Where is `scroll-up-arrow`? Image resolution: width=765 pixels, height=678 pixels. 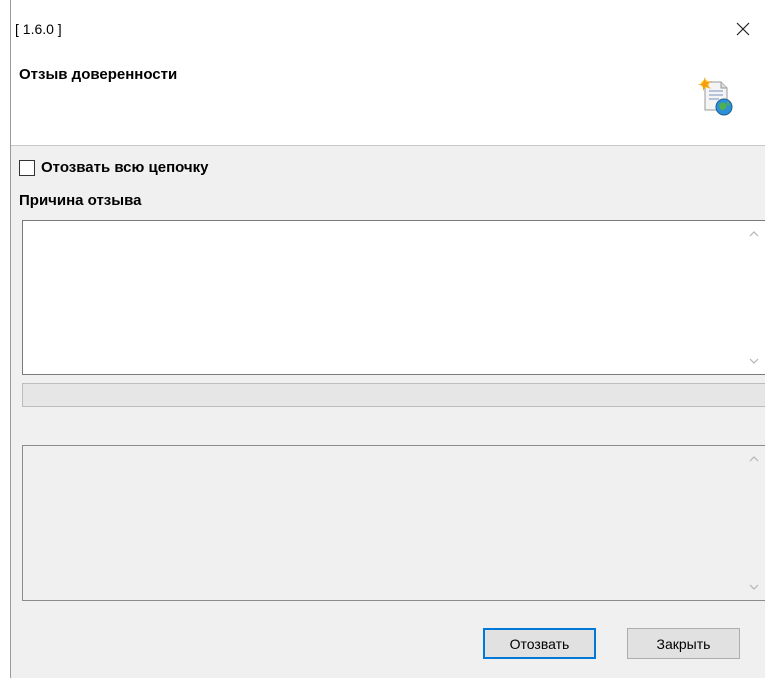
scroll-up-arrow is located at coordinates (754, 234).